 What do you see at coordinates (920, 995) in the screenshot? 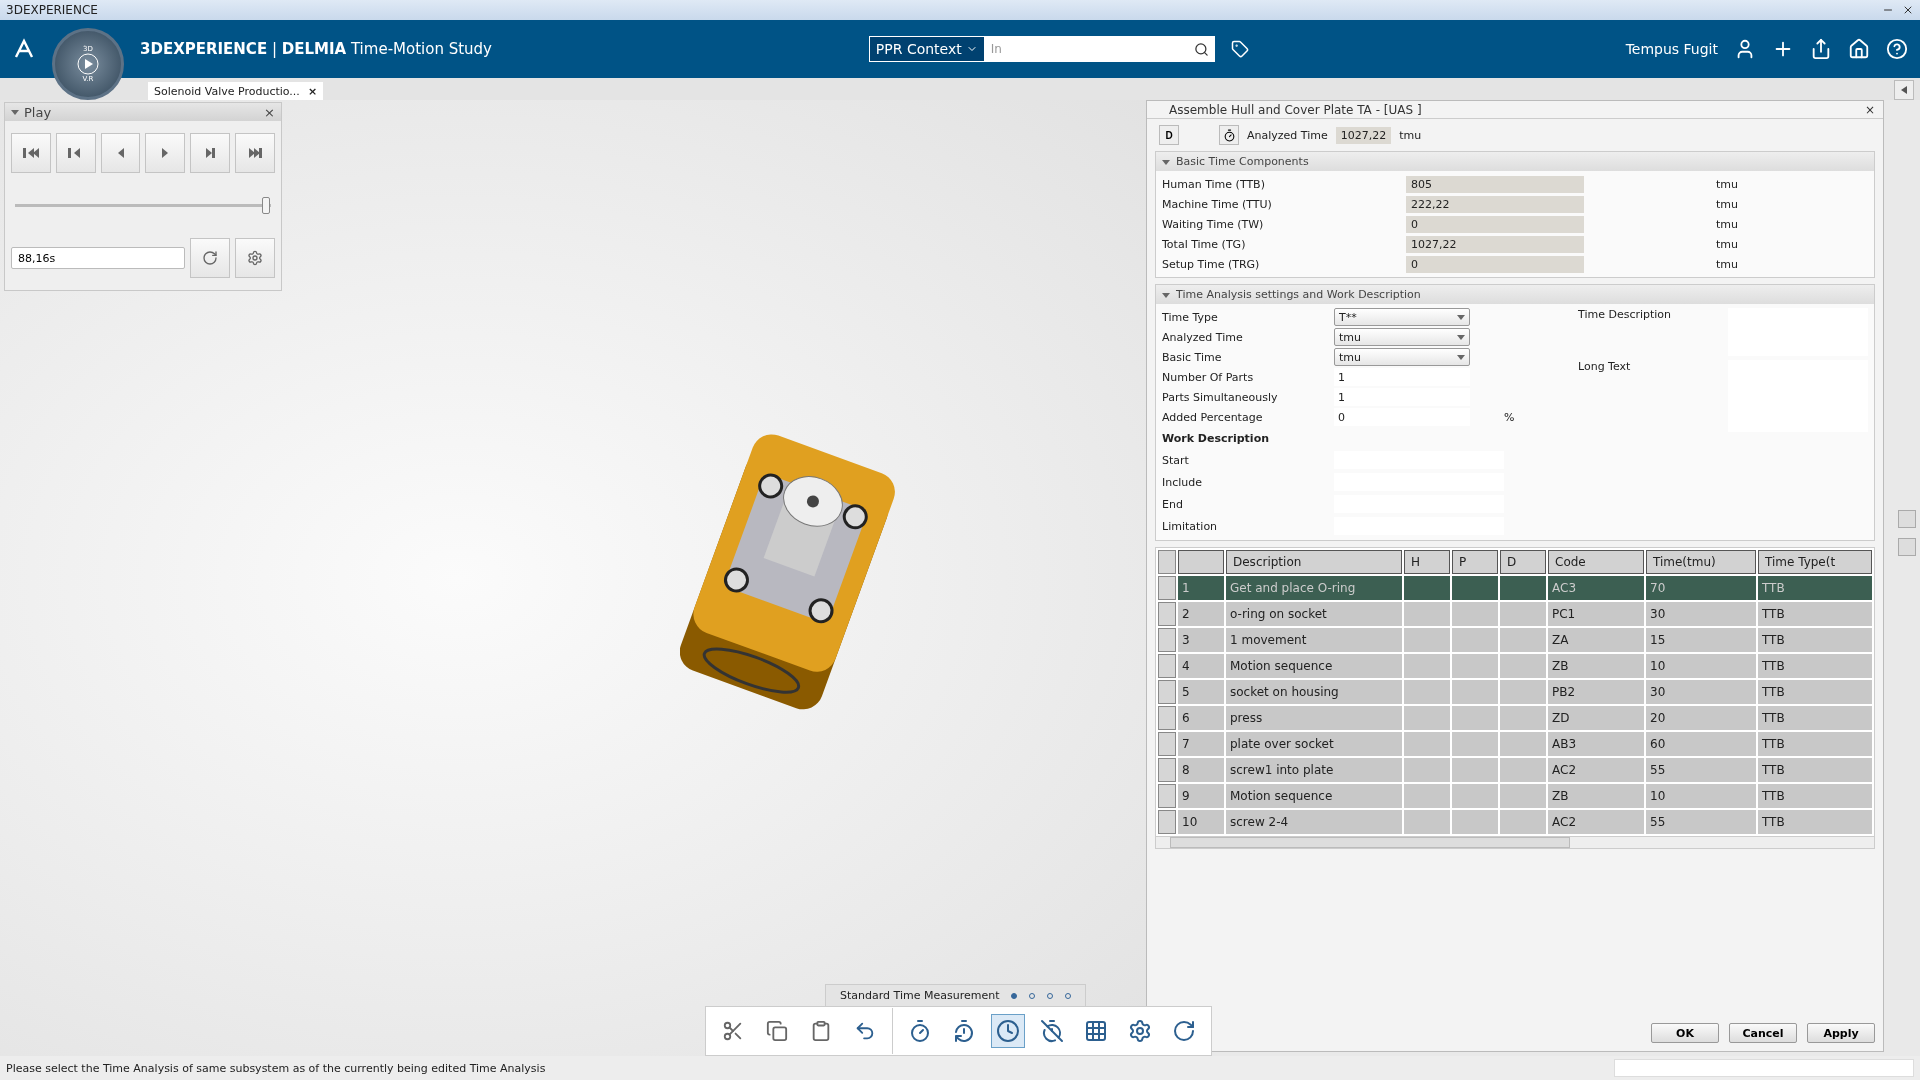
I see `action-bar-title: Standard Time Measurement` at bounding box center [920, 995].